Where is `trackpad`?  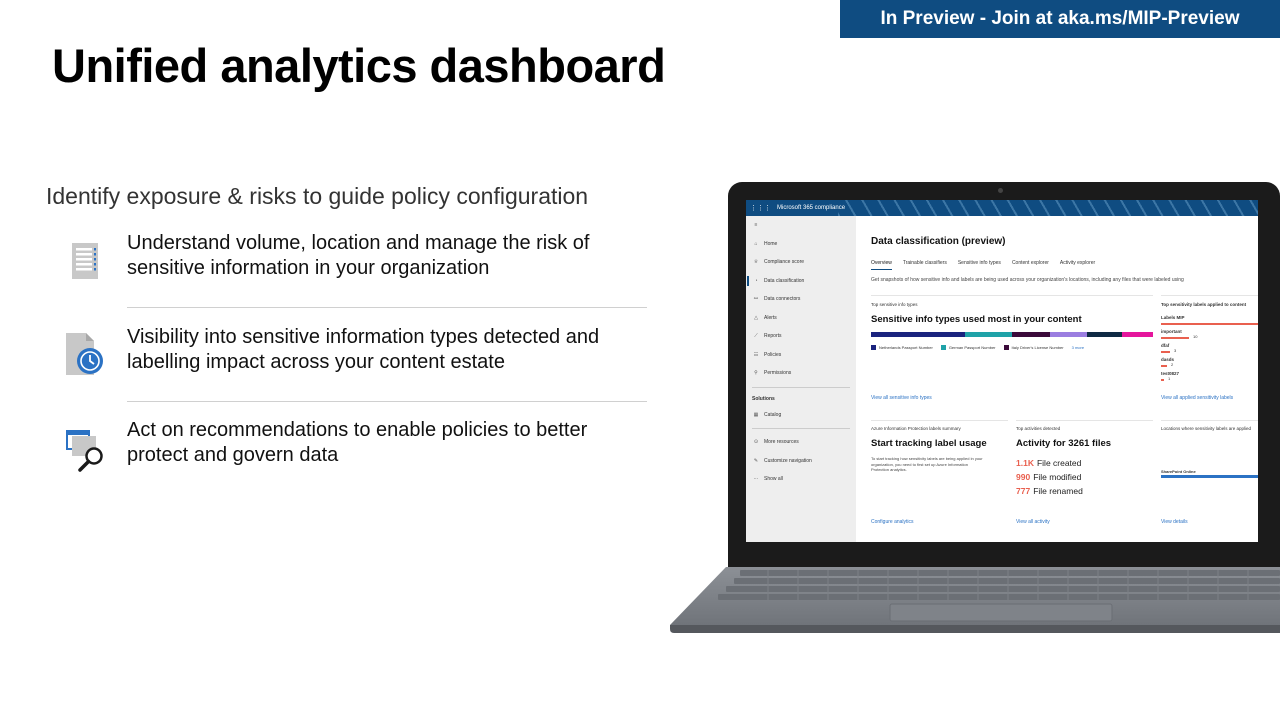 trackpad is located at coordinates (1001, 612).